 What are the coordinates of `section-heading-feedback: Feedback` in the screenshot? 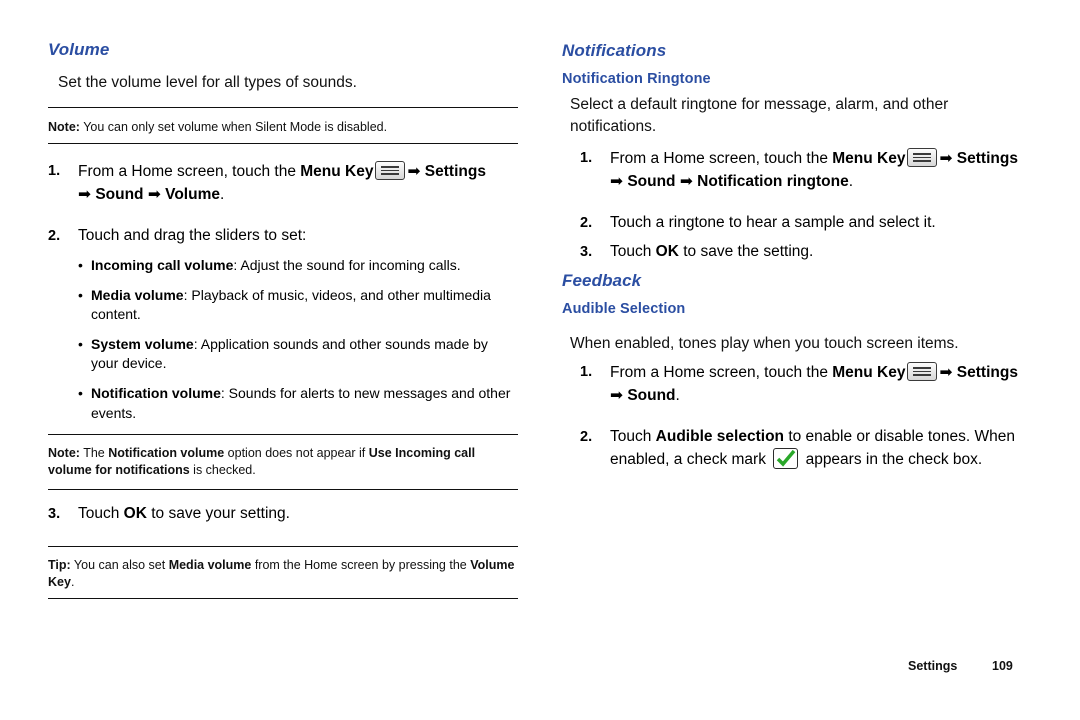 It's located at (602, 280).